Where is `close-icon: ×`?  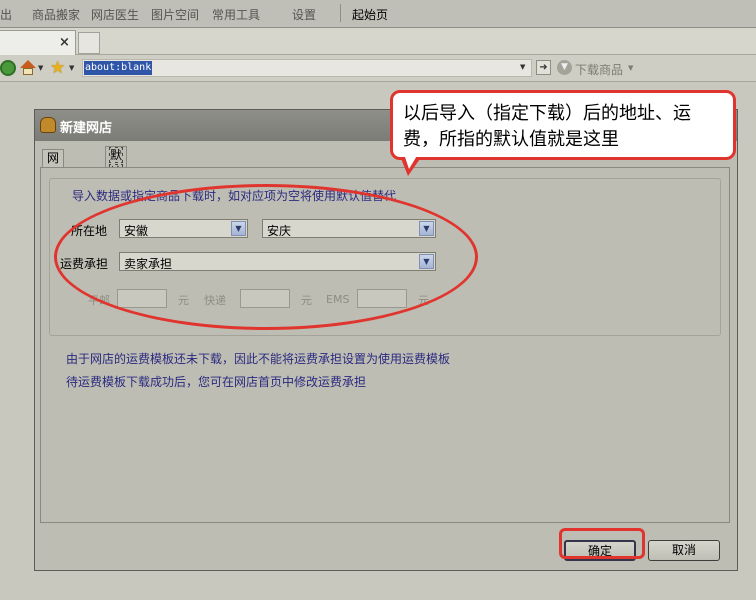 close-icon: × is located at coordinates (64, 42).